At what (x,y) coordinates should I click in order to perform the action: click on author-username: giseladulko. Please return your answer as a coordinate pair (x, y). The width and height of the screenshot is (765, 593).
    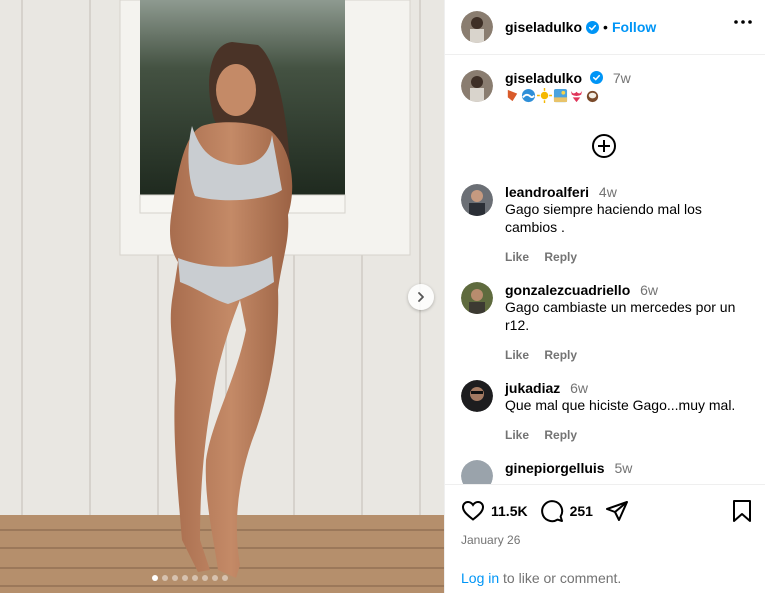
    Looking at the image, I should click on (543, 27).